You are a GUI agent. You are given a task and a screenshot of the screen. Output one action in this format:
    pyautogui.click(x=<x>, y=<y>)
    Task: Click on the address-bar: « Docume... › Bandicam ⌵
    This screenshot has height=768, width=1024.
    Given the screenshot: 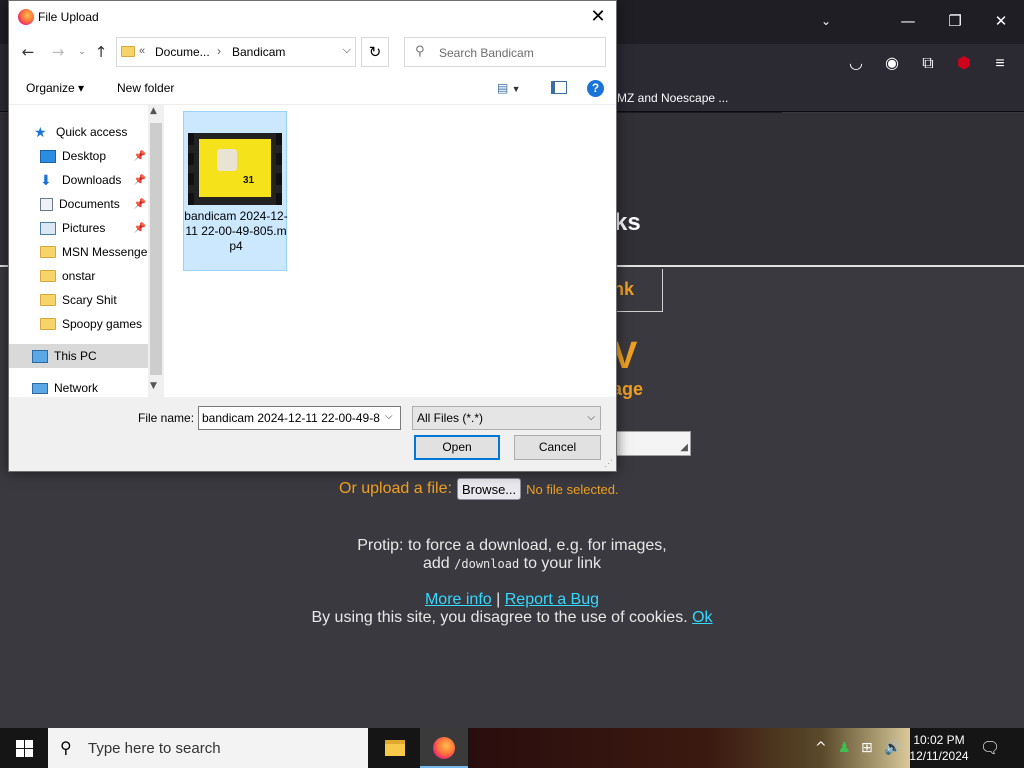 What is the action you would take?
    pyautogui.click(x=236, y=52)
    